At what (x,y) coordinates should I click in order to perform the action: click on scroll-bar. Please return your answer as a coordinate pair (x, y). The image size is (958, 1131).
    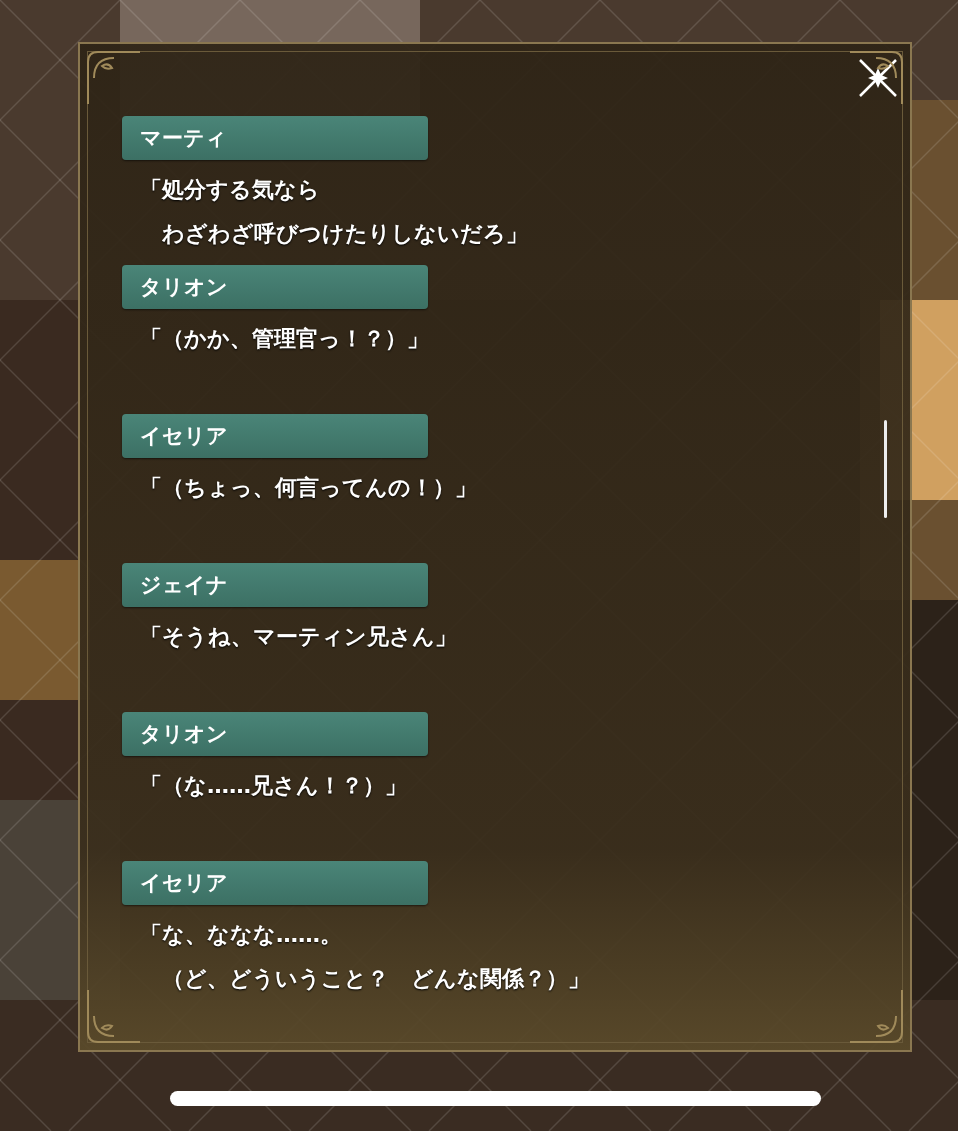
    Looking at the image, I should click on (885, 469).